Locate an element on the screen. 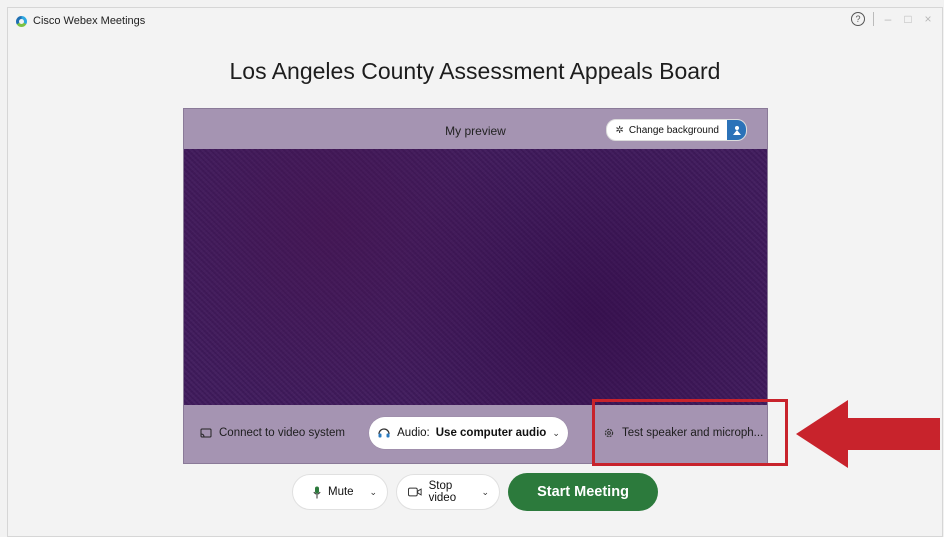 This screenshot has width=944, height=537. meeting-controls: Mute ⌄ Stop video ⌄ Start Meeting is located at coordinates (475, 492).